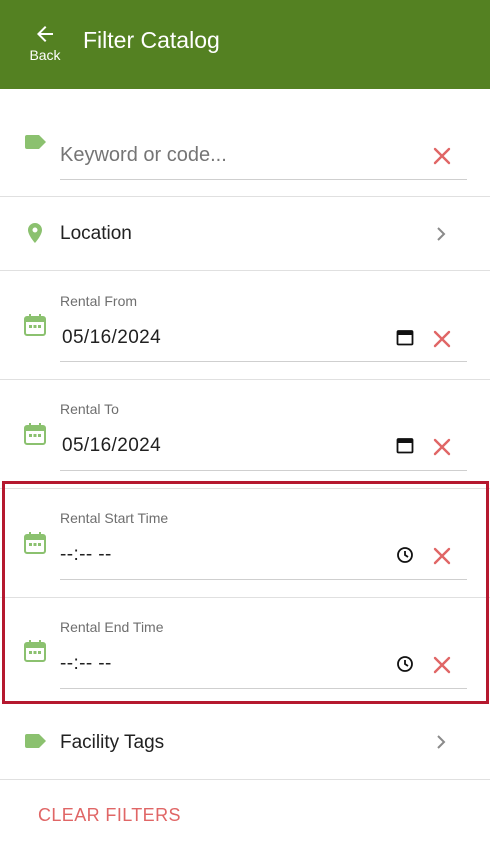  What do you see at coordinates (45, 46) in the screenshot?
I see `back-button: Back` at bounding box center [45, 46].